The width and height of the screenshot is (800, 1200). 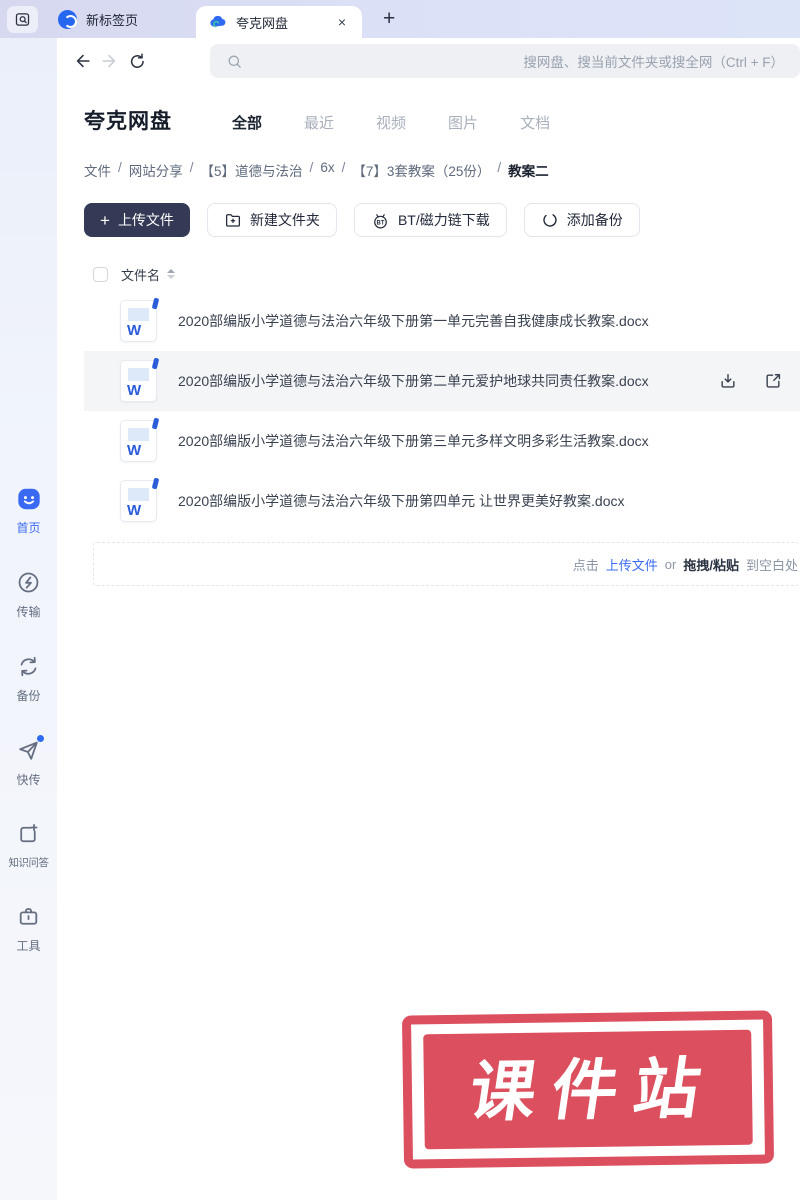 I want to click on file-row: W 2020部编版小学道德与法治六年级下册第四单元 让世界更美好教案.docx, so click(x=442, y=501).